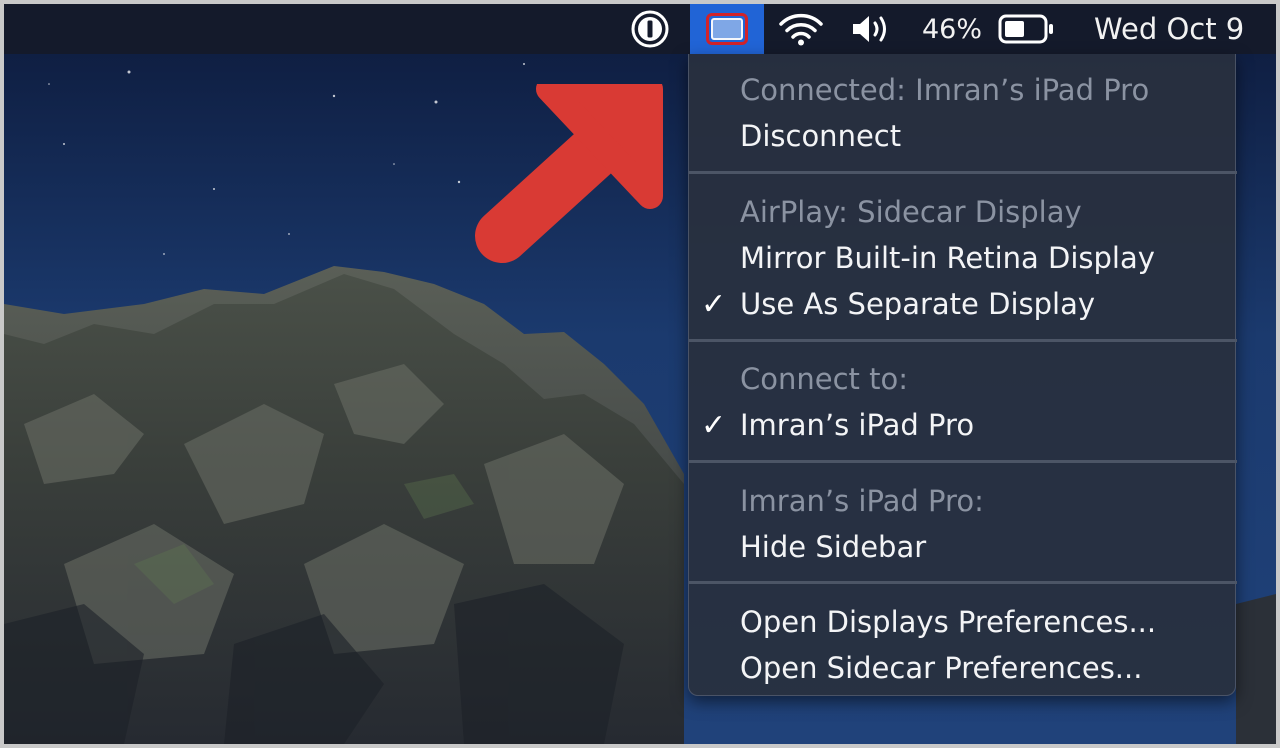  Describe the element at coordinates (801, 29) in the screenshot. I see `wifi-icon` at that location.